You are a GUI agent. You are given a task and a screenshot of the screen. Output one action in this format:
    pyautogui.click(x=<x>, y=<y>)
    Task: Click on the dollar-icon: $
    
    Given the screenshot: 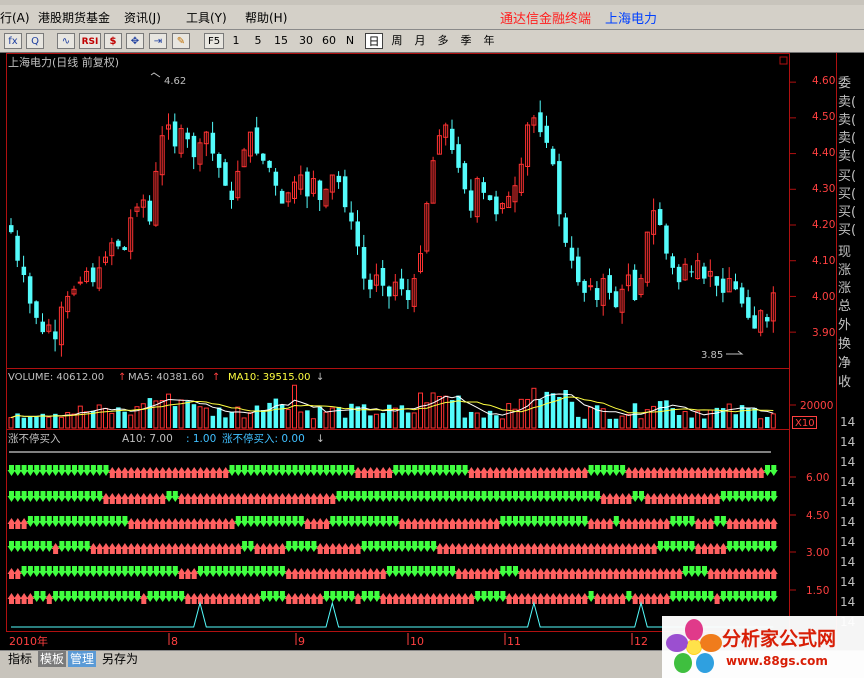 What is the action you would take?
    pyautogui.click(x=113, y=41)
    